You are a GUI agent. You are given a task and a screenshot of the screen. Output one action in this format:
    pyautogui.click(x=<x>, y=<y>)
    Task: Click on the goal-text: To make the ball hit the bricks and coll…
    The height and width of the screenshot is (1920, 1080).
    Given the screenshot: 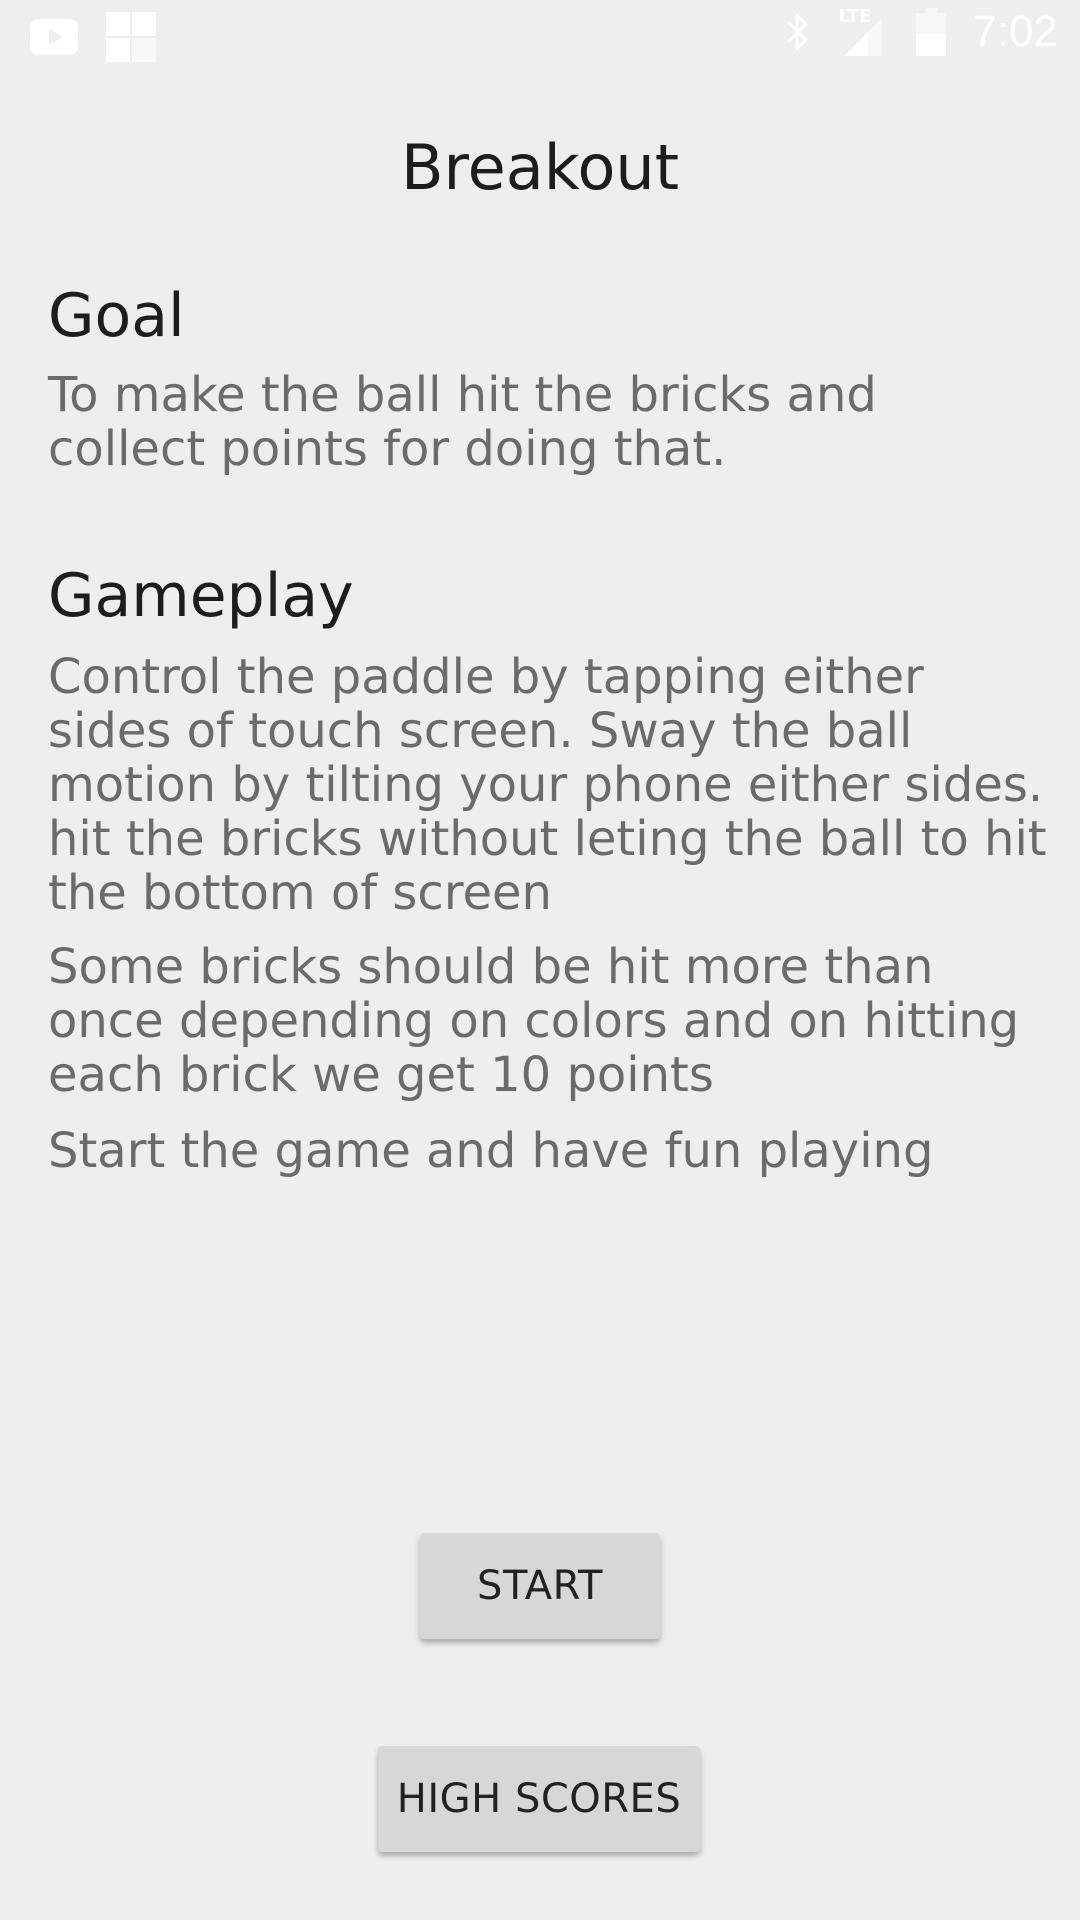 What is the action you would take?
    pyautogui.click(x=462, y=422)
    